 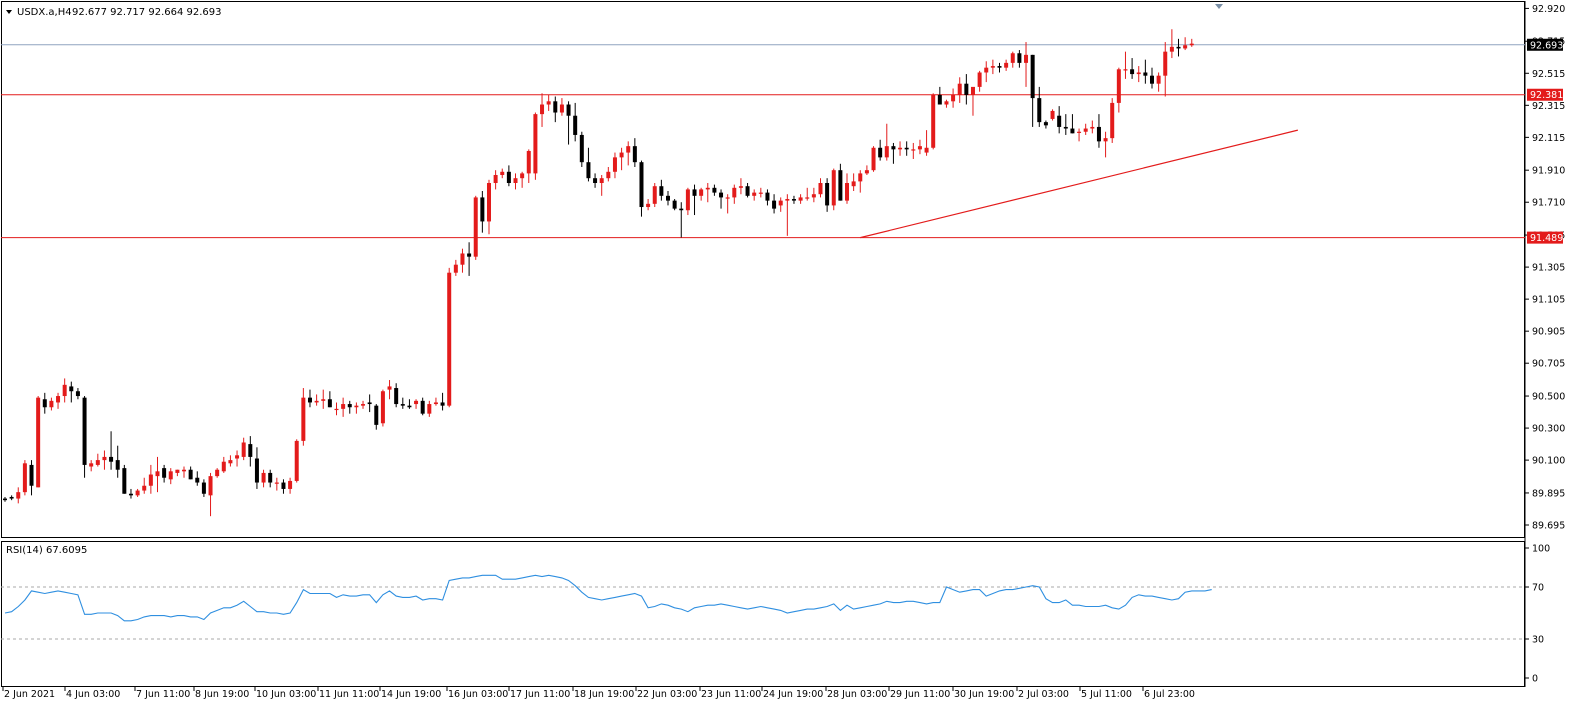 I want to click on rsi-tick-label: 30, so click(x=1538, y=640).